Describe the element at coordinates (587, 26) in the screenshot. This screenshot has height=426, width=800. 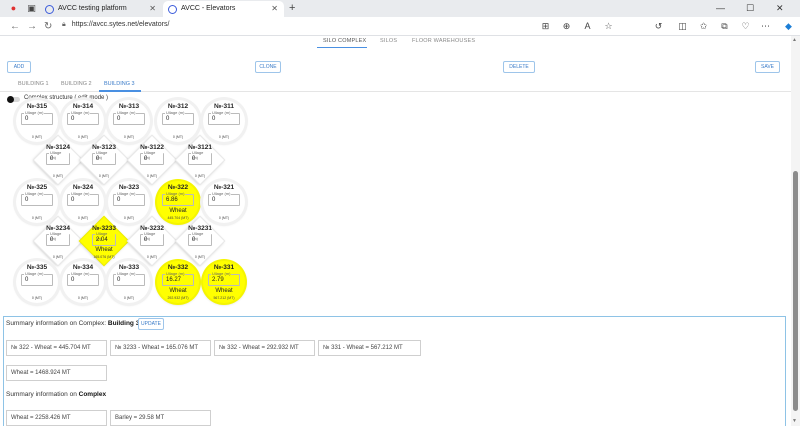
I see `read-aloud-icon: A` at that location.